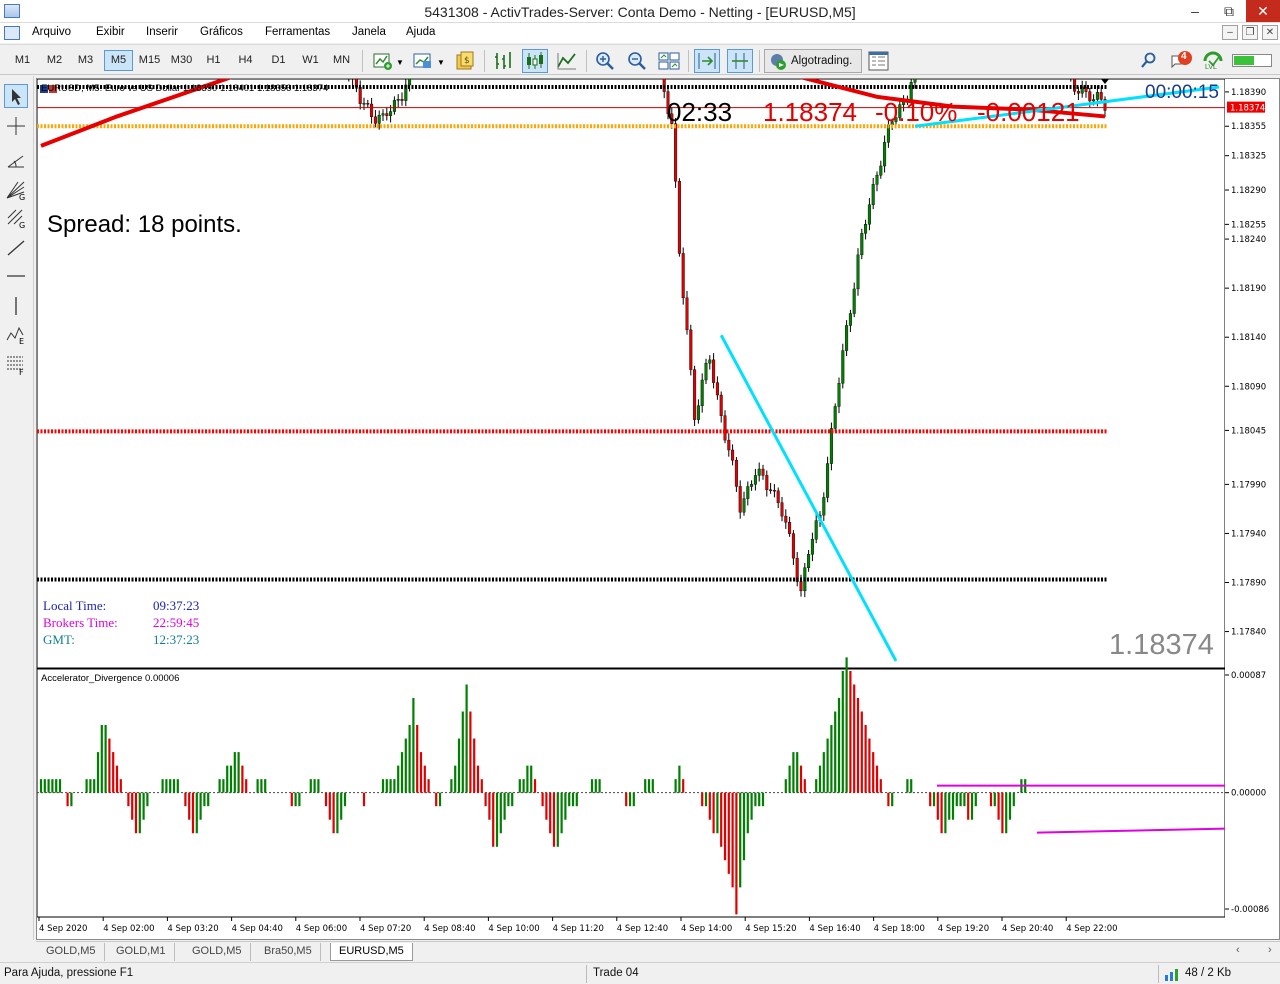 The image size is (1280, 984). Describe the element at coordinates (16, 334) in the screenshot. I see `elliott-wave-tool-icon: E` at that location.